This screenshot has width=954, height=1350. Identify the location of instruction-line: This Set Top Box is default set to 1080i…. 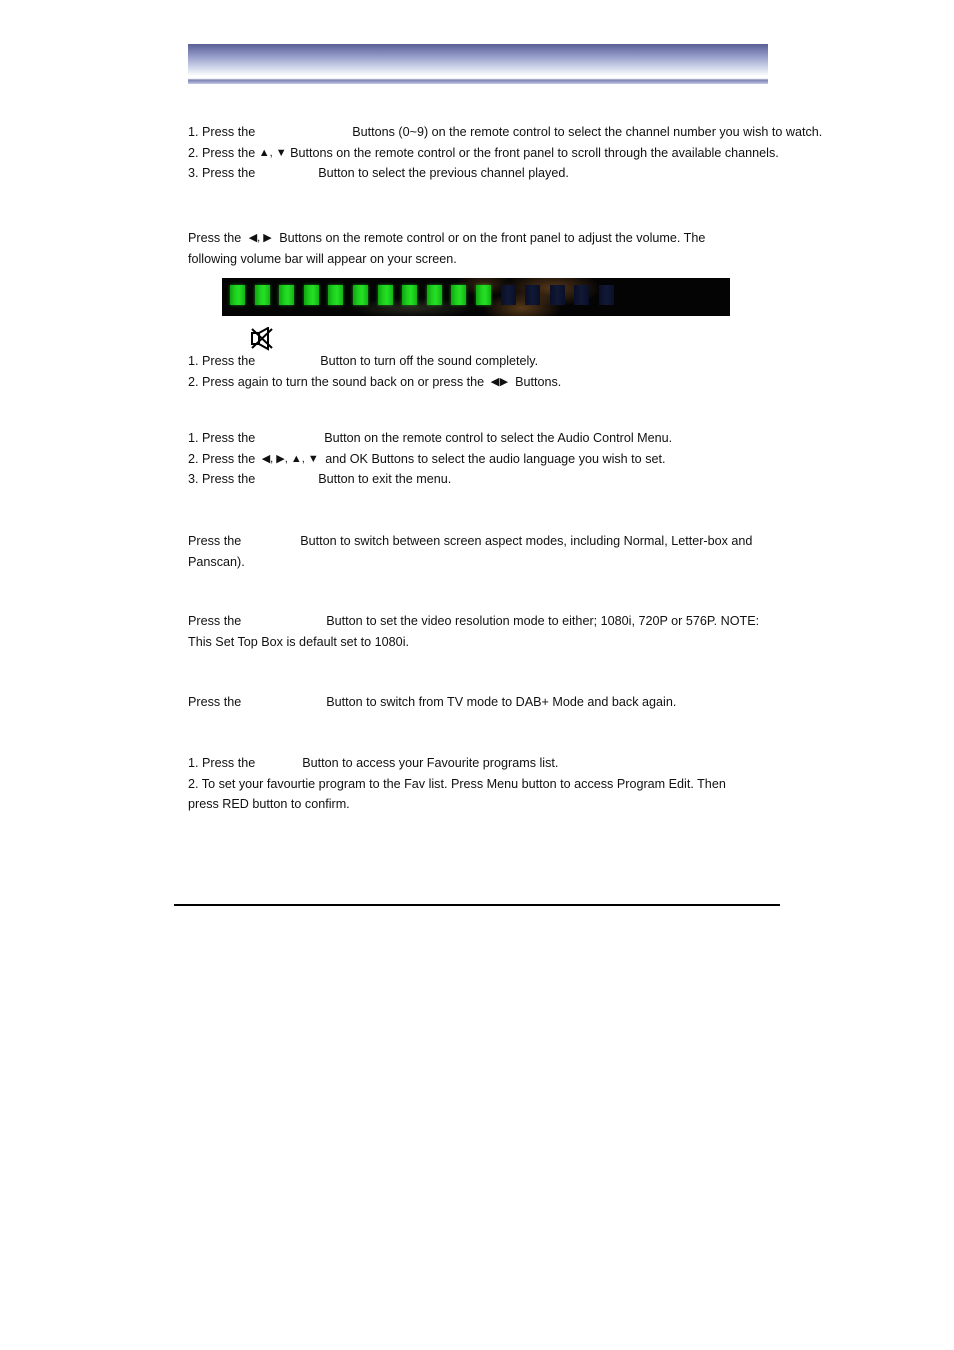
(478, 642).